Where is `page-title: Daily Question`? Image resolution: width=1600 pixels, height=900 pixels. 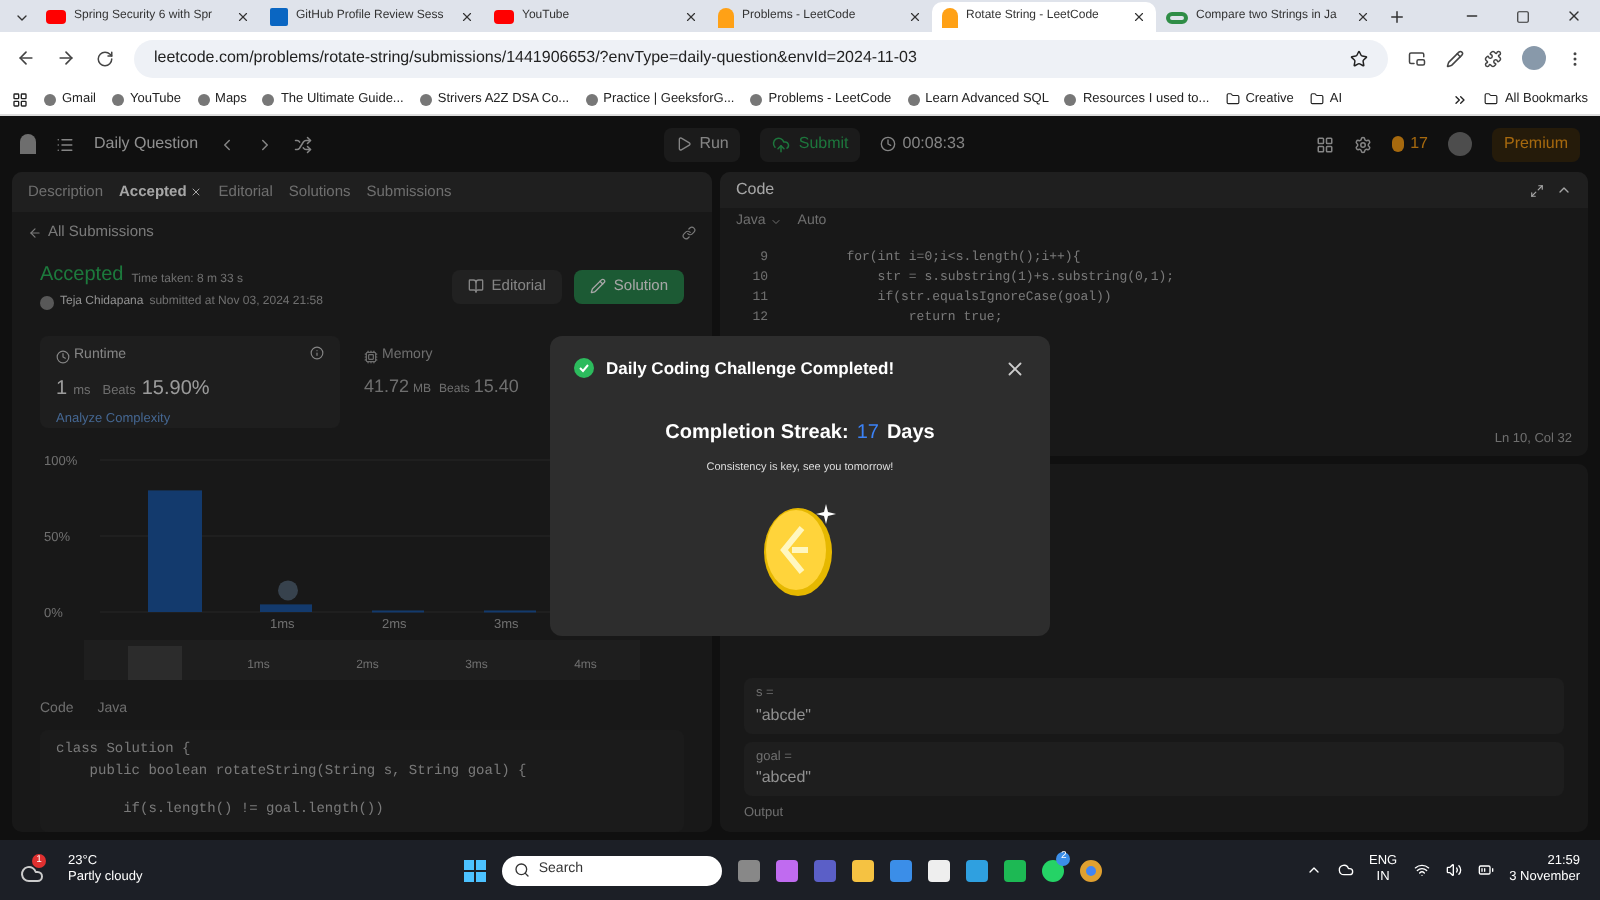
page-title: Daily Question is located at coordinates (146, 144).